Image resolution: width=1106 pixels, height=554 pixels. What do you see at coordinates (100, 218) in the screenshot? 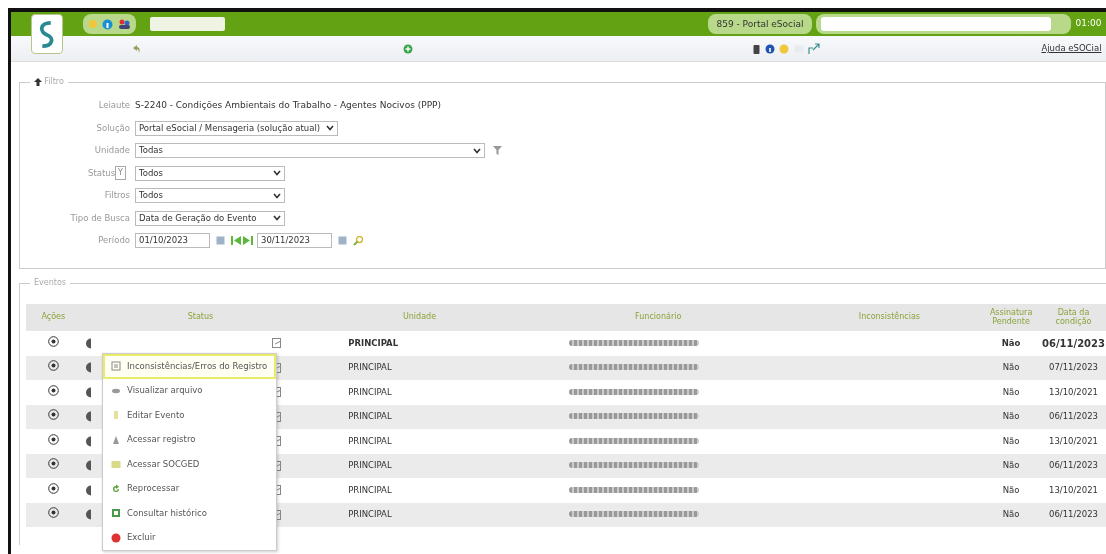
I see `field-label: Tipo de Busca` at bounding box center [100, 218].